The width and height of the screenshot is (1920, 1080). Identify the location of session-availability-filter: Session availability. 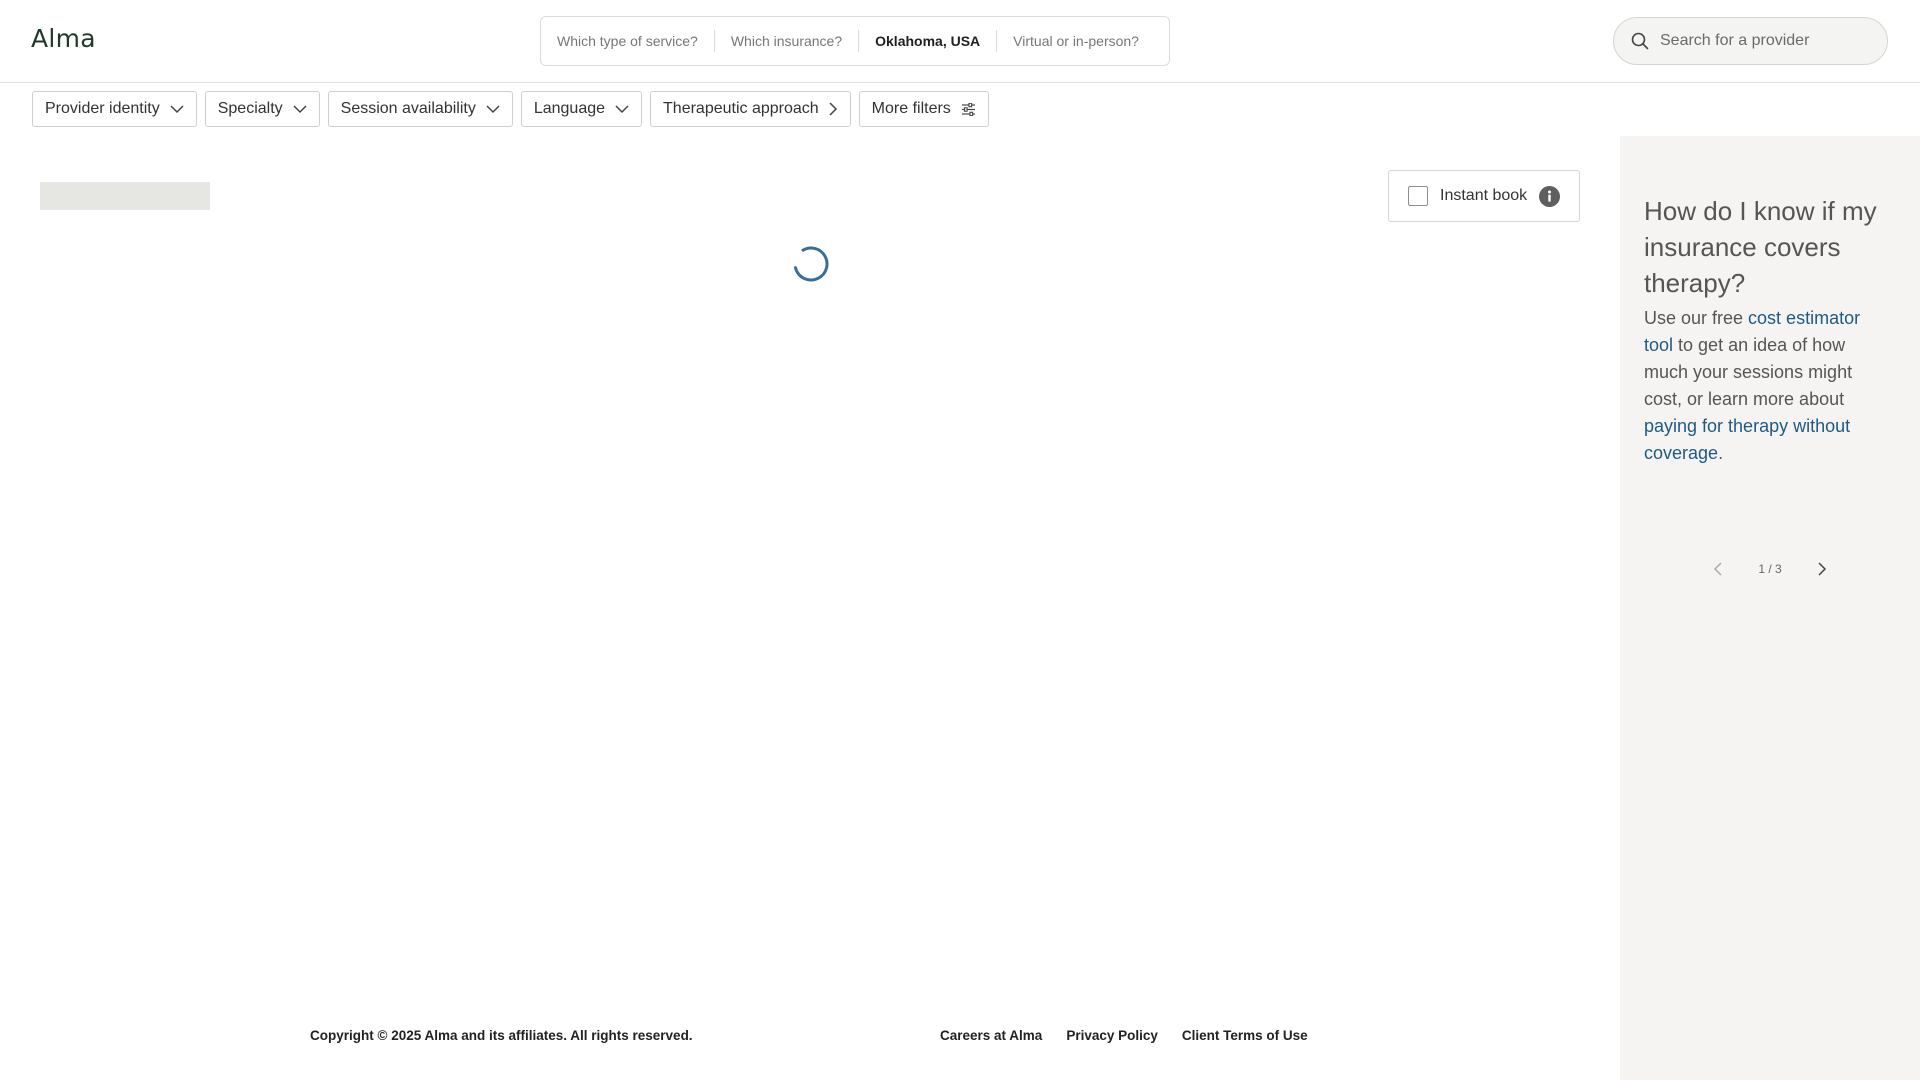
(420, 109).